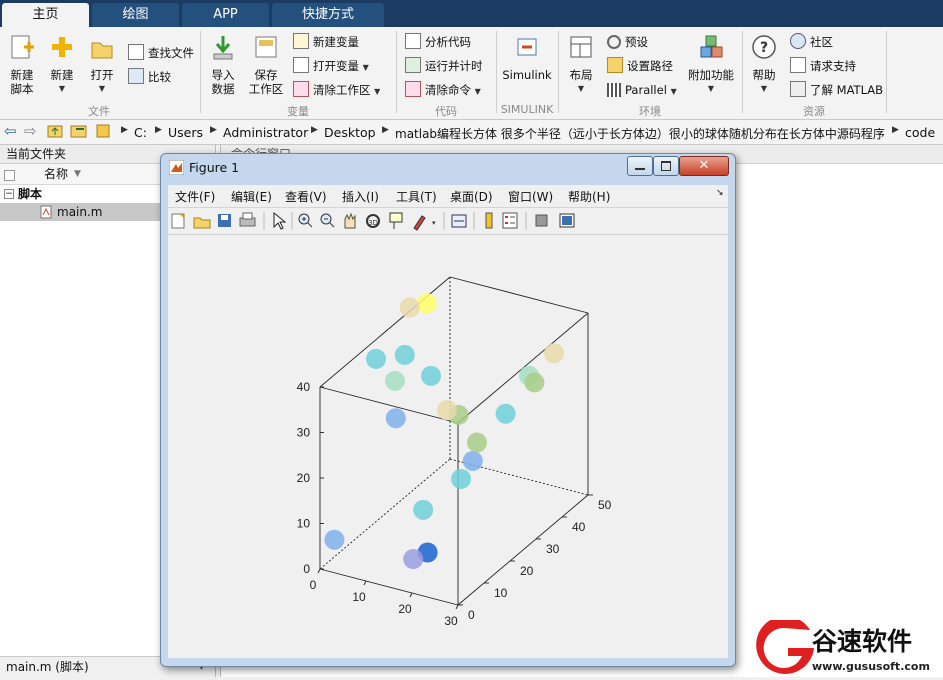 The width and height of the screenshot is (943, 680). Describe the element at coordinates (56, 174) in the screenshot. I see `column-header-name: 名称` at that location.